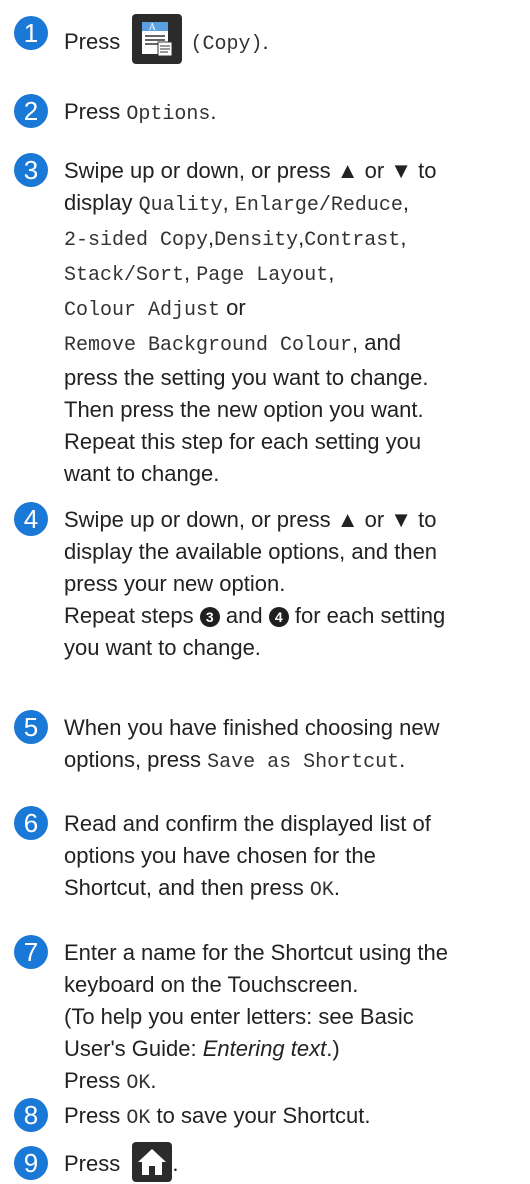 Image resolution: width=530 pixels, height=1184 pixels. What do you see at coordinates (129, 615) in the screenshot?
I see `text: Repeat steps` at bounding box center [129, 615].